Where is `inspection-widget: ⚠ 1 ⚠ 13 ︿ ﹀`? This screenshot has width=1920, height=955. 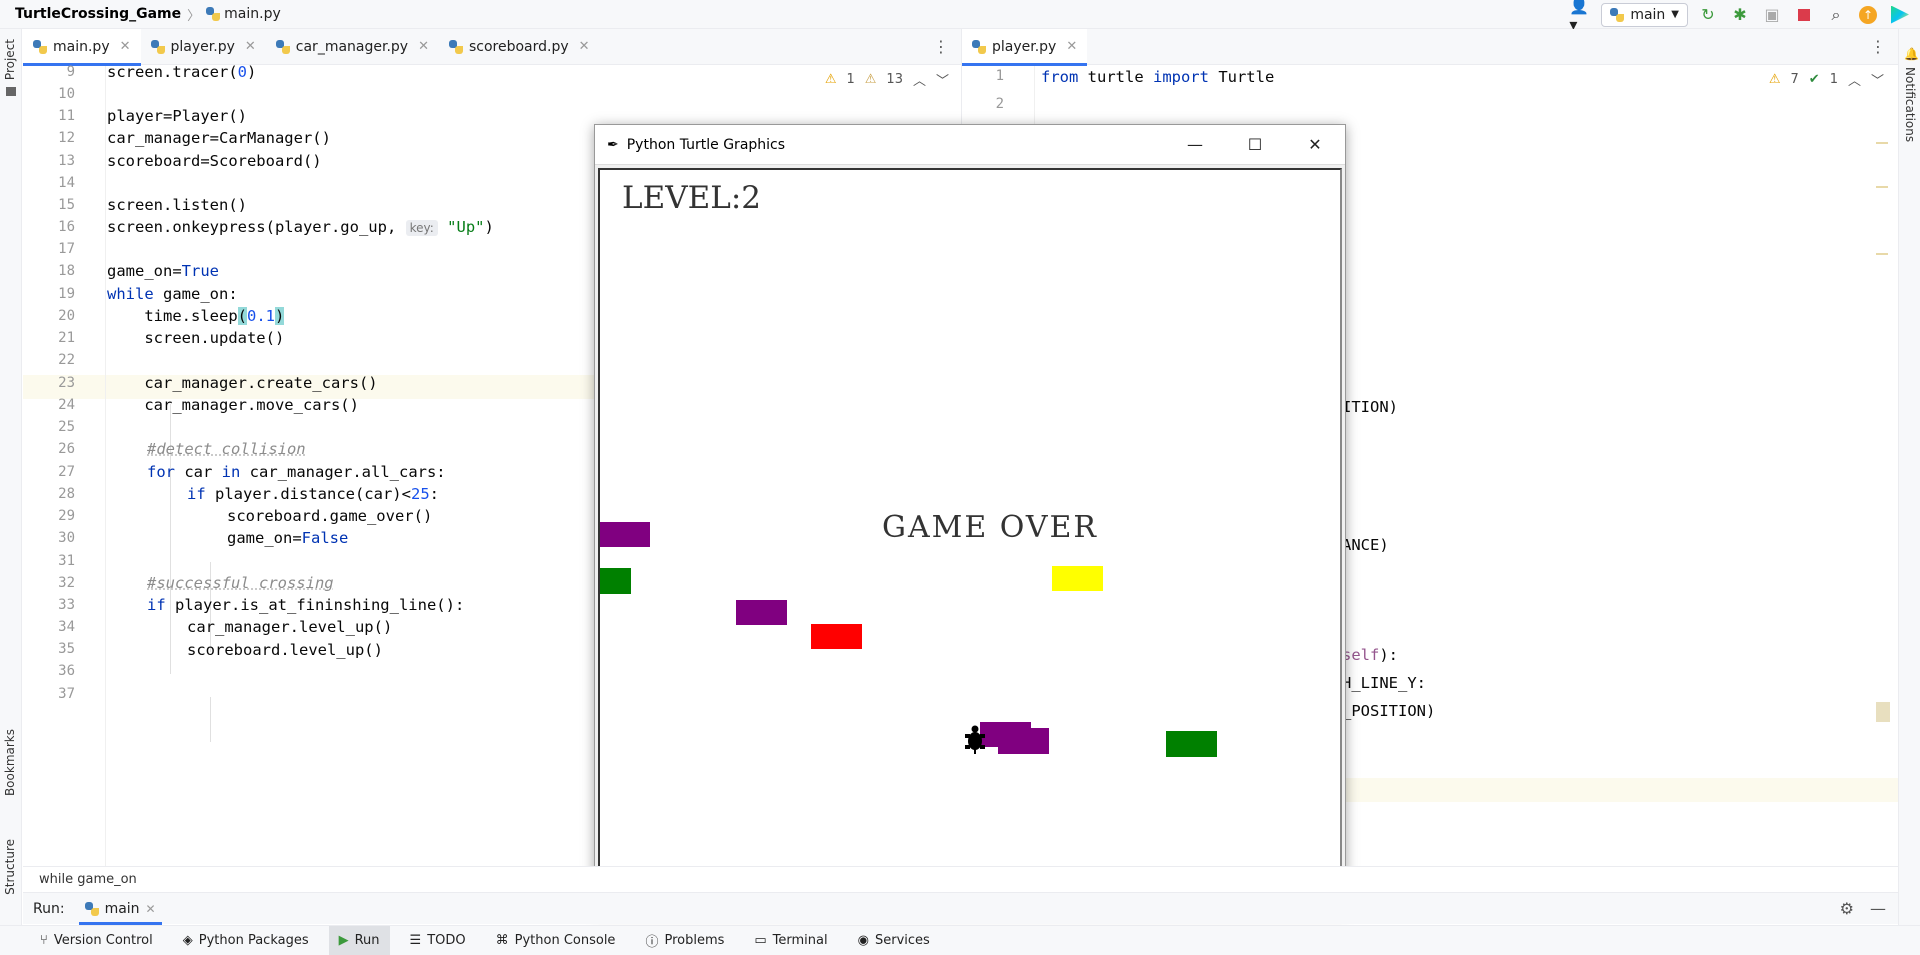
inspection-widget: ⚠ 1 ⚠ 13 ︿ ﹀ is located at coordinates (887, 79).